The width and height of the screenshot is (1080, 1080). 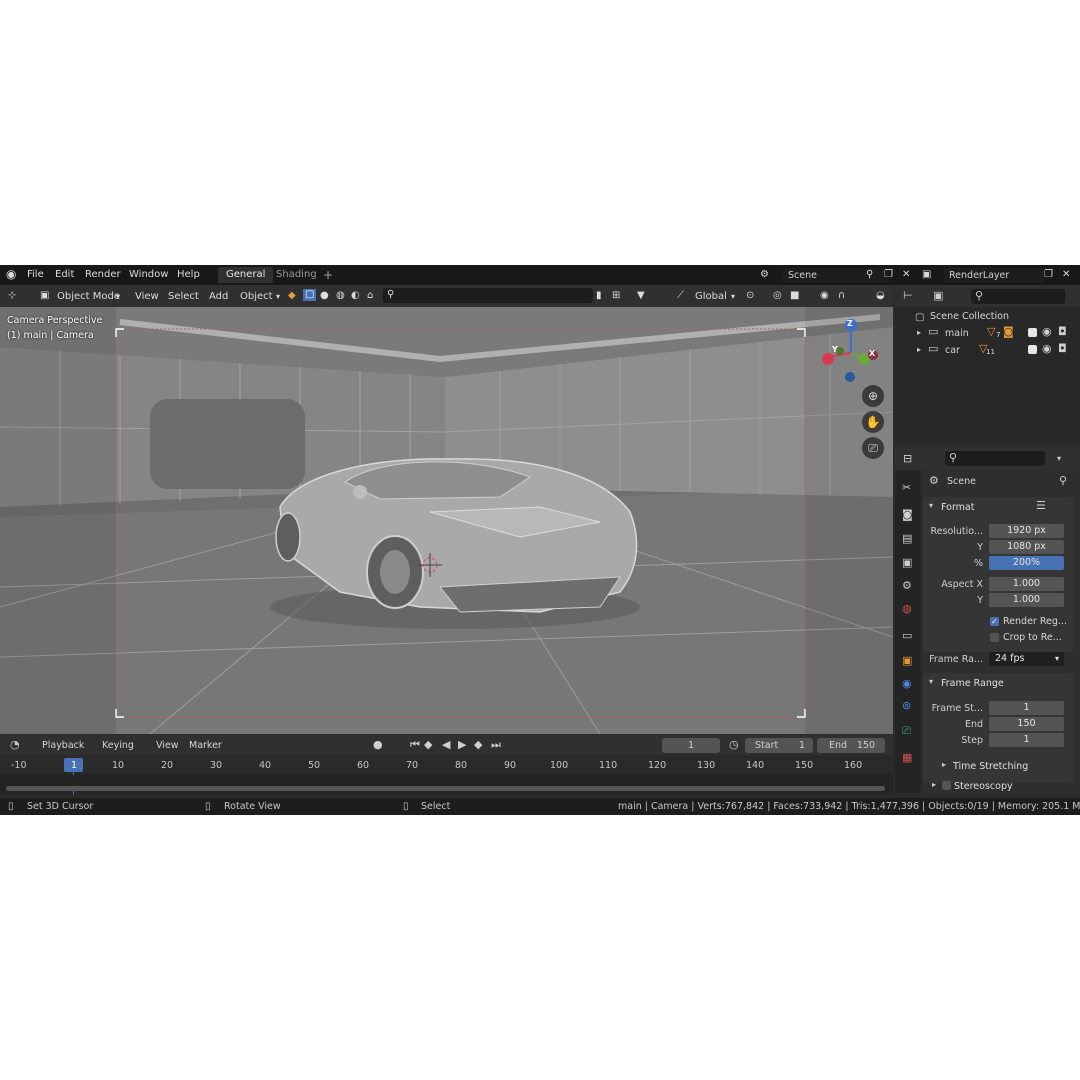 What do you see at coordinates (15, 745) in the screenshot?
I see `editor-type-icon: ◔` at bounding box center [15, 745].